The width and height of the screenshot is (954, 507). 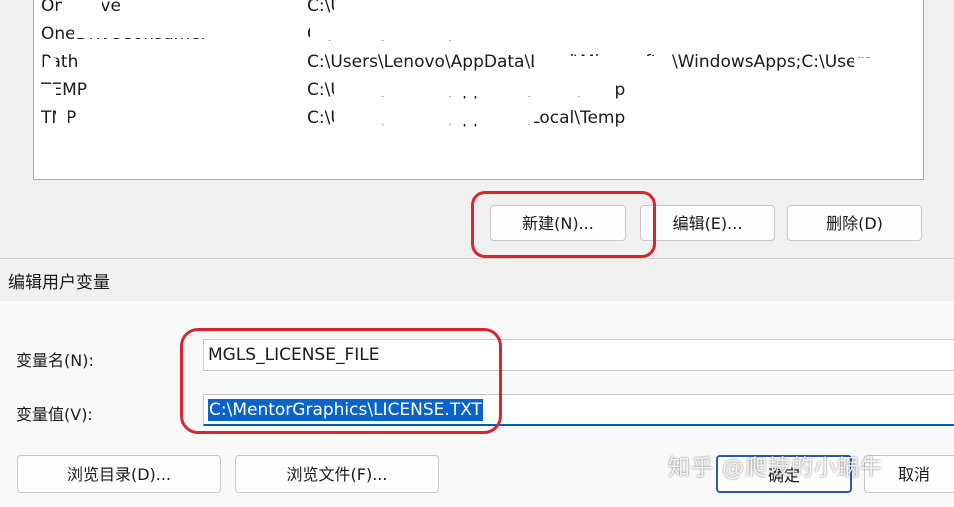 What do you see at coordinates (772, 62) in the screenshot?
I see `variable-value-continued: \WindowsApps;C:\Users` at bounding box center [772, 62].